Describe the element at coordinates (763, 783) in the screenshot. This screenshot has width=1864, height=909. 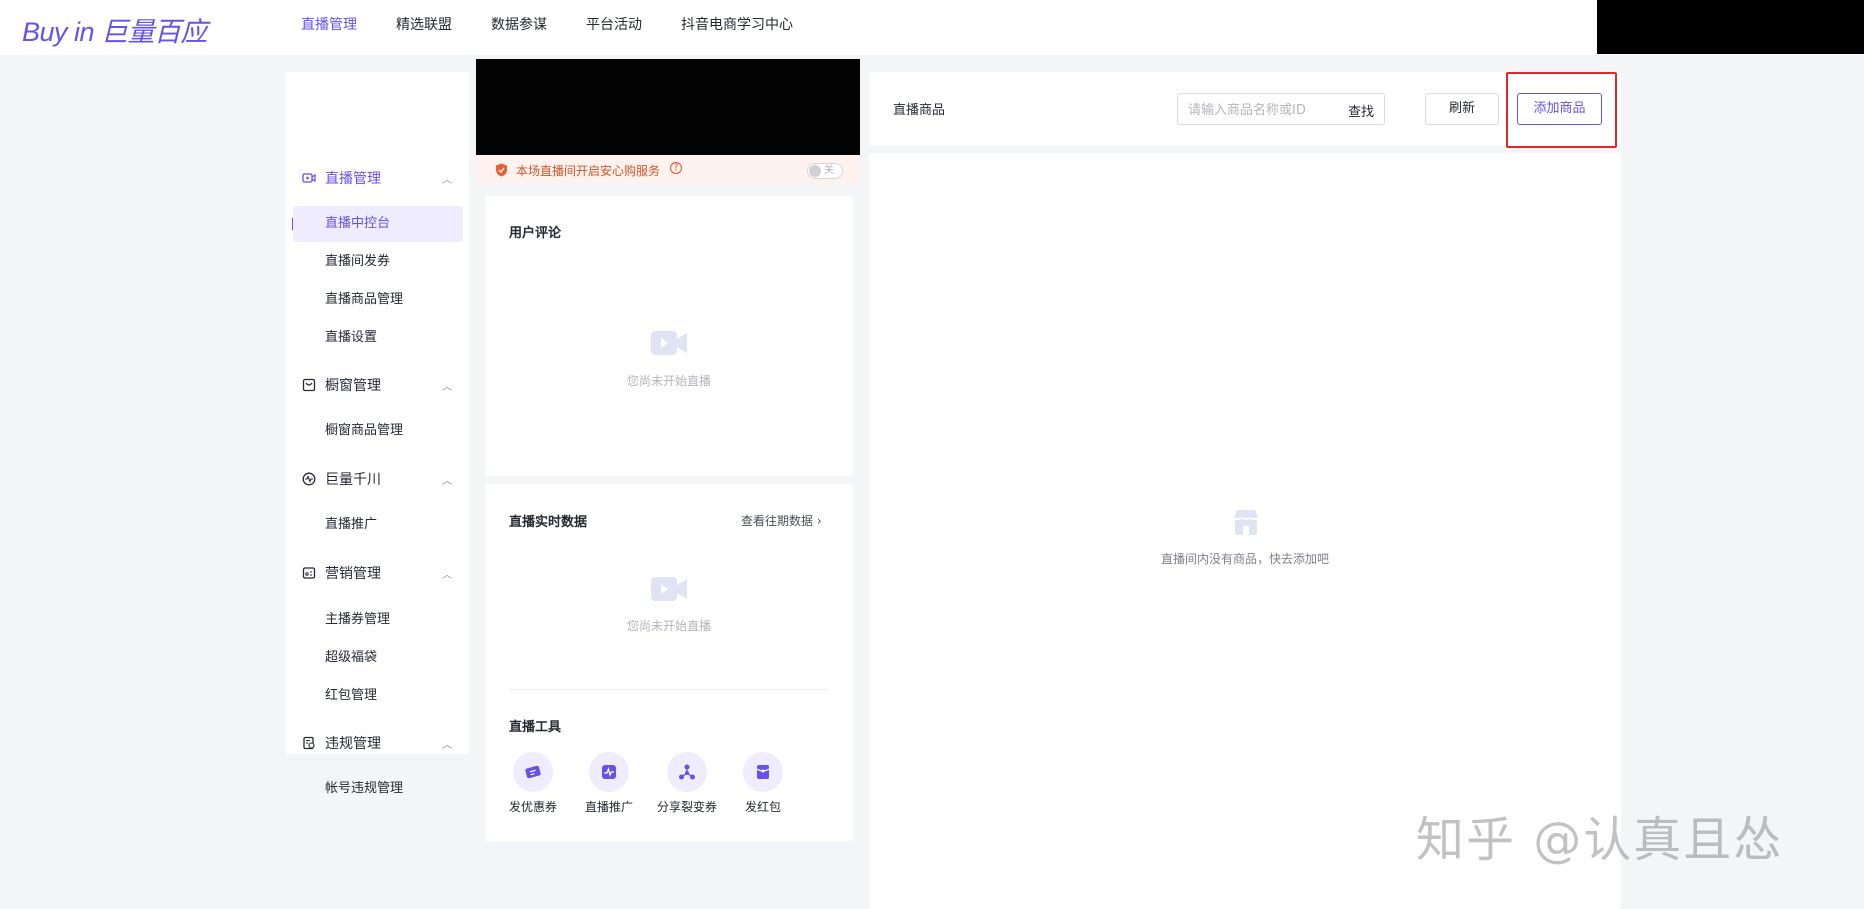
I see `tool-send-red-envelope: 发红包` at that location.